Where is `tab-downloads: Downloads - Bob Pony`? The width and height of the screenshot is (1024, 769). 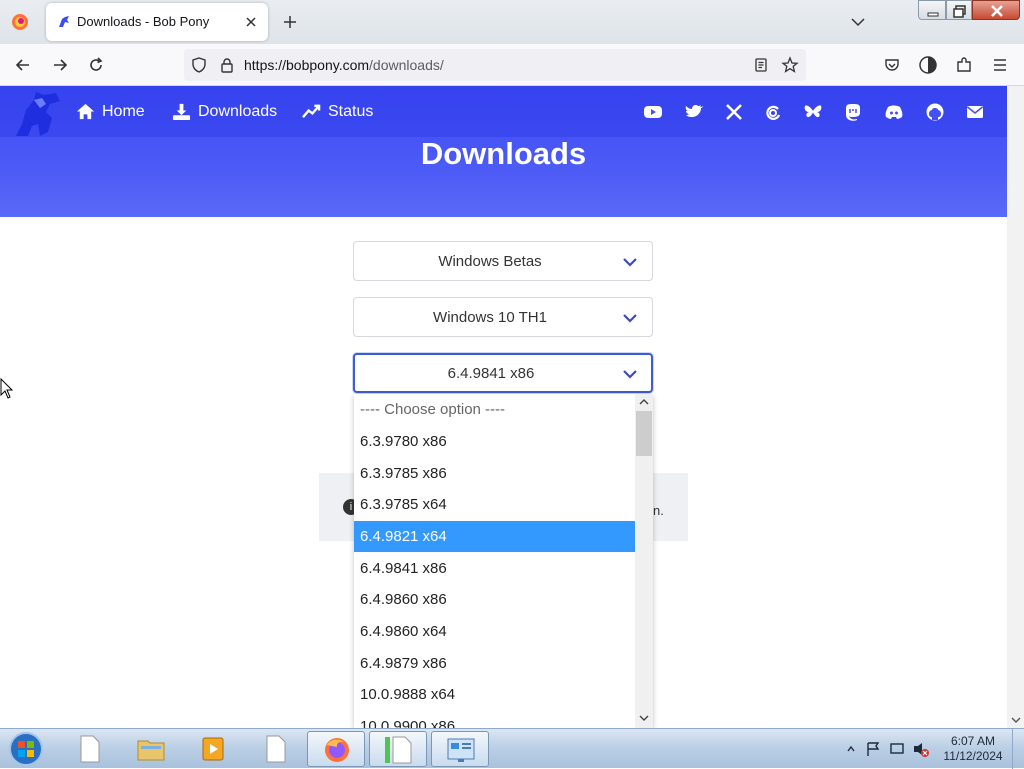 tab-downloads: Downloads - Bob Pony is located at coordinates (157, 22).